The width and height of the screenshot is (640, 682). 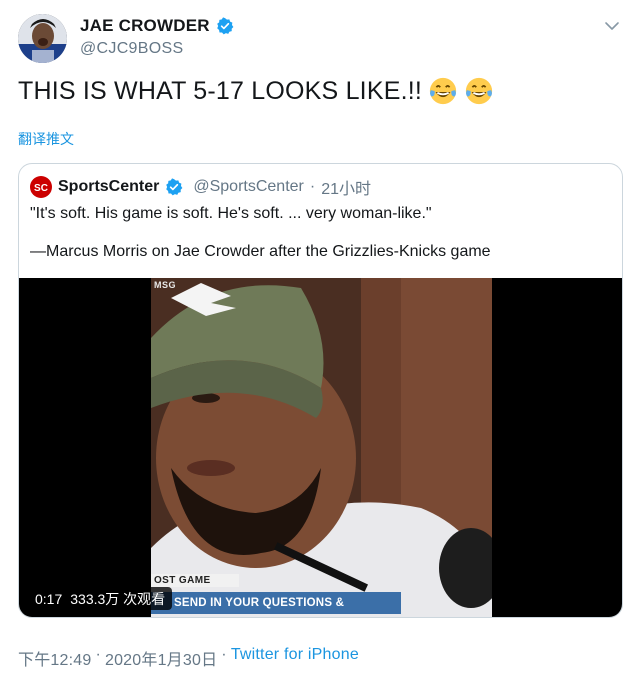 I want to click on quoted-timestamp: 21小时, so click(x=346, y=187).